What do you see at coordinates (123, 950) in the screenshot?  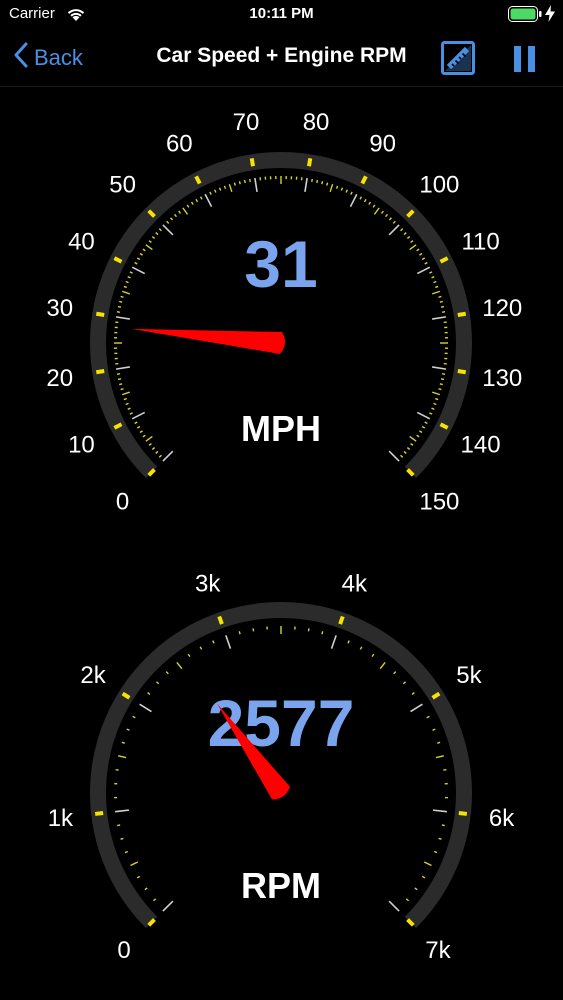 I see `rpm-tick-label: 0` at bounding box center [123, 950].